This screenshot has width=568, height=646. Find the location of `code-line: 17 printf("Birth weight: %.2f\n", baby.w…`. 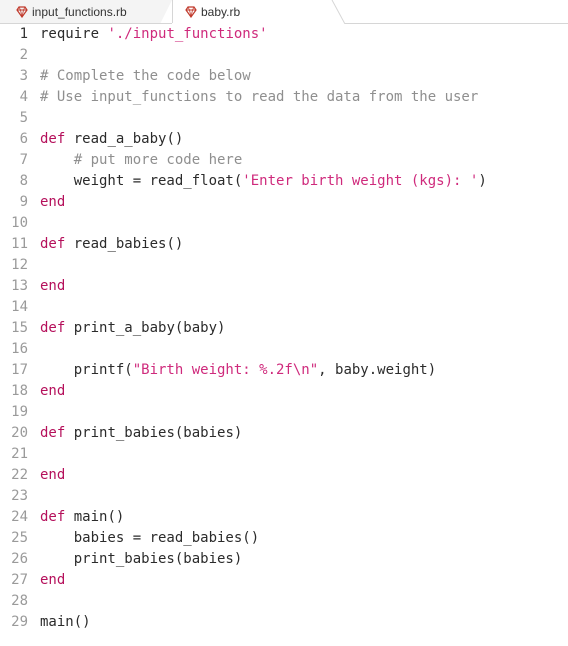

code-line: 17 printf("Birth weight: %.2f\n", baby.w… is located at coordinates (284, 370).